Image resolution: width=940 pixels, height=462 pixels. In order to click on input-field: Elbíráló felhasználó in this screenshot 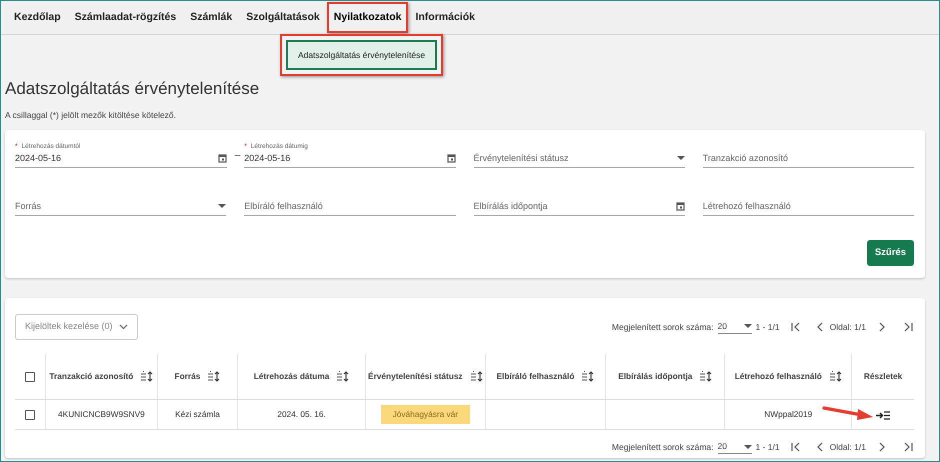, I will do `click(350, 202)`.